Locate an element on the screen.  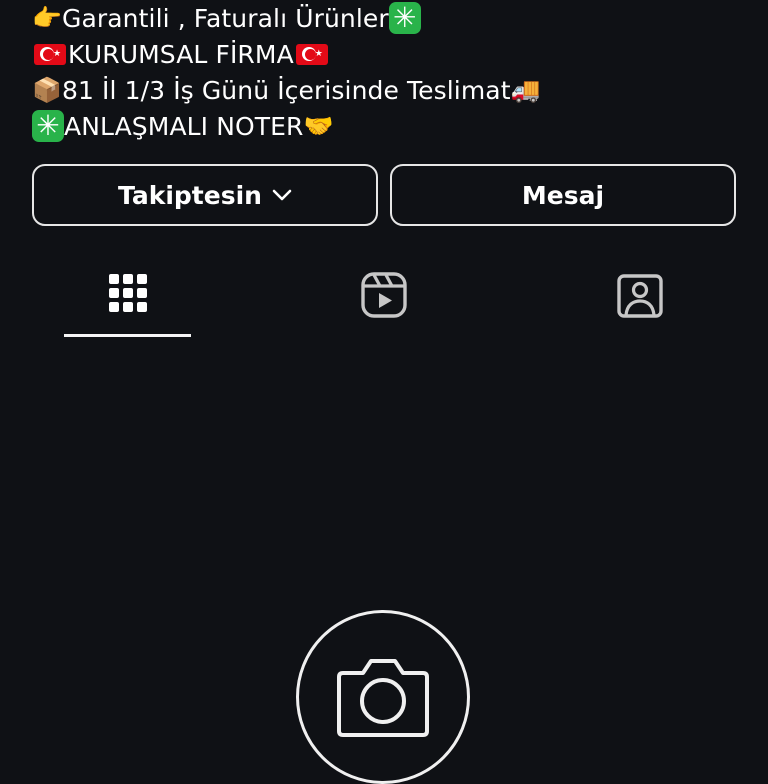
bio-text-notary: ANLAŞMALI NOTER is located at coordinates (184, 126).